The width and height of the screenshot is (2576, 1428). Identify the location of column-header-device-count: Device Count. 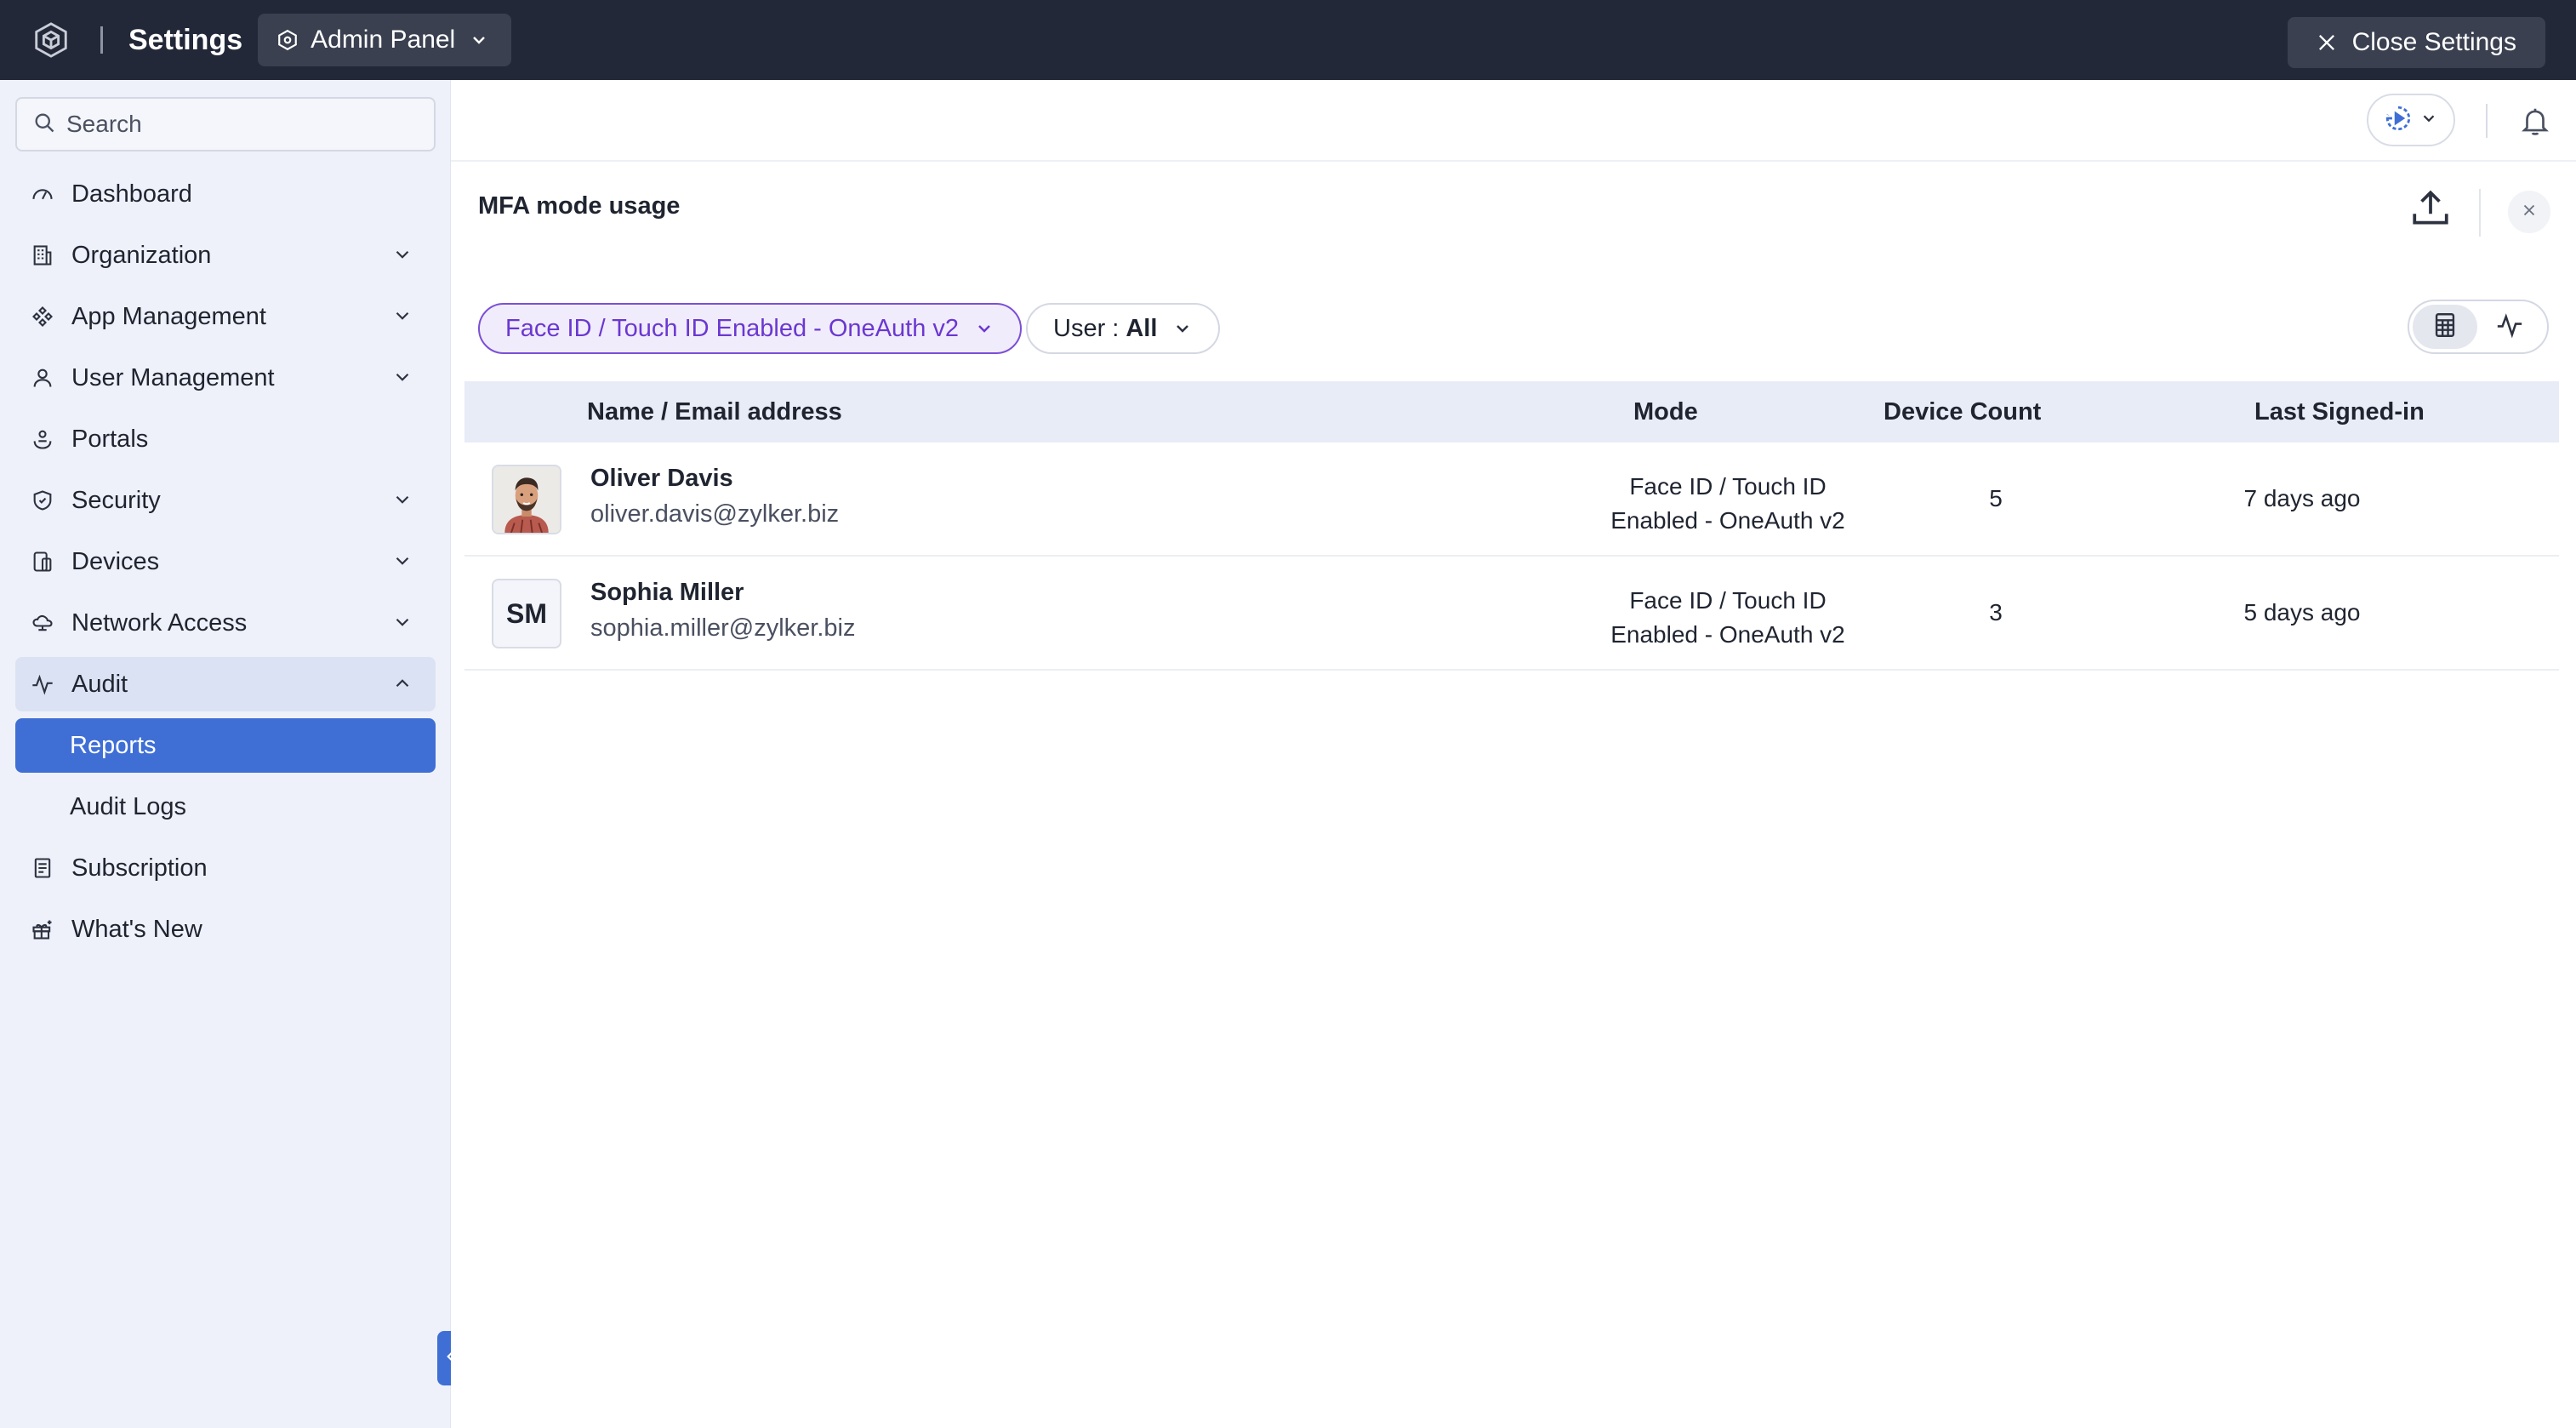
(1962, 412).